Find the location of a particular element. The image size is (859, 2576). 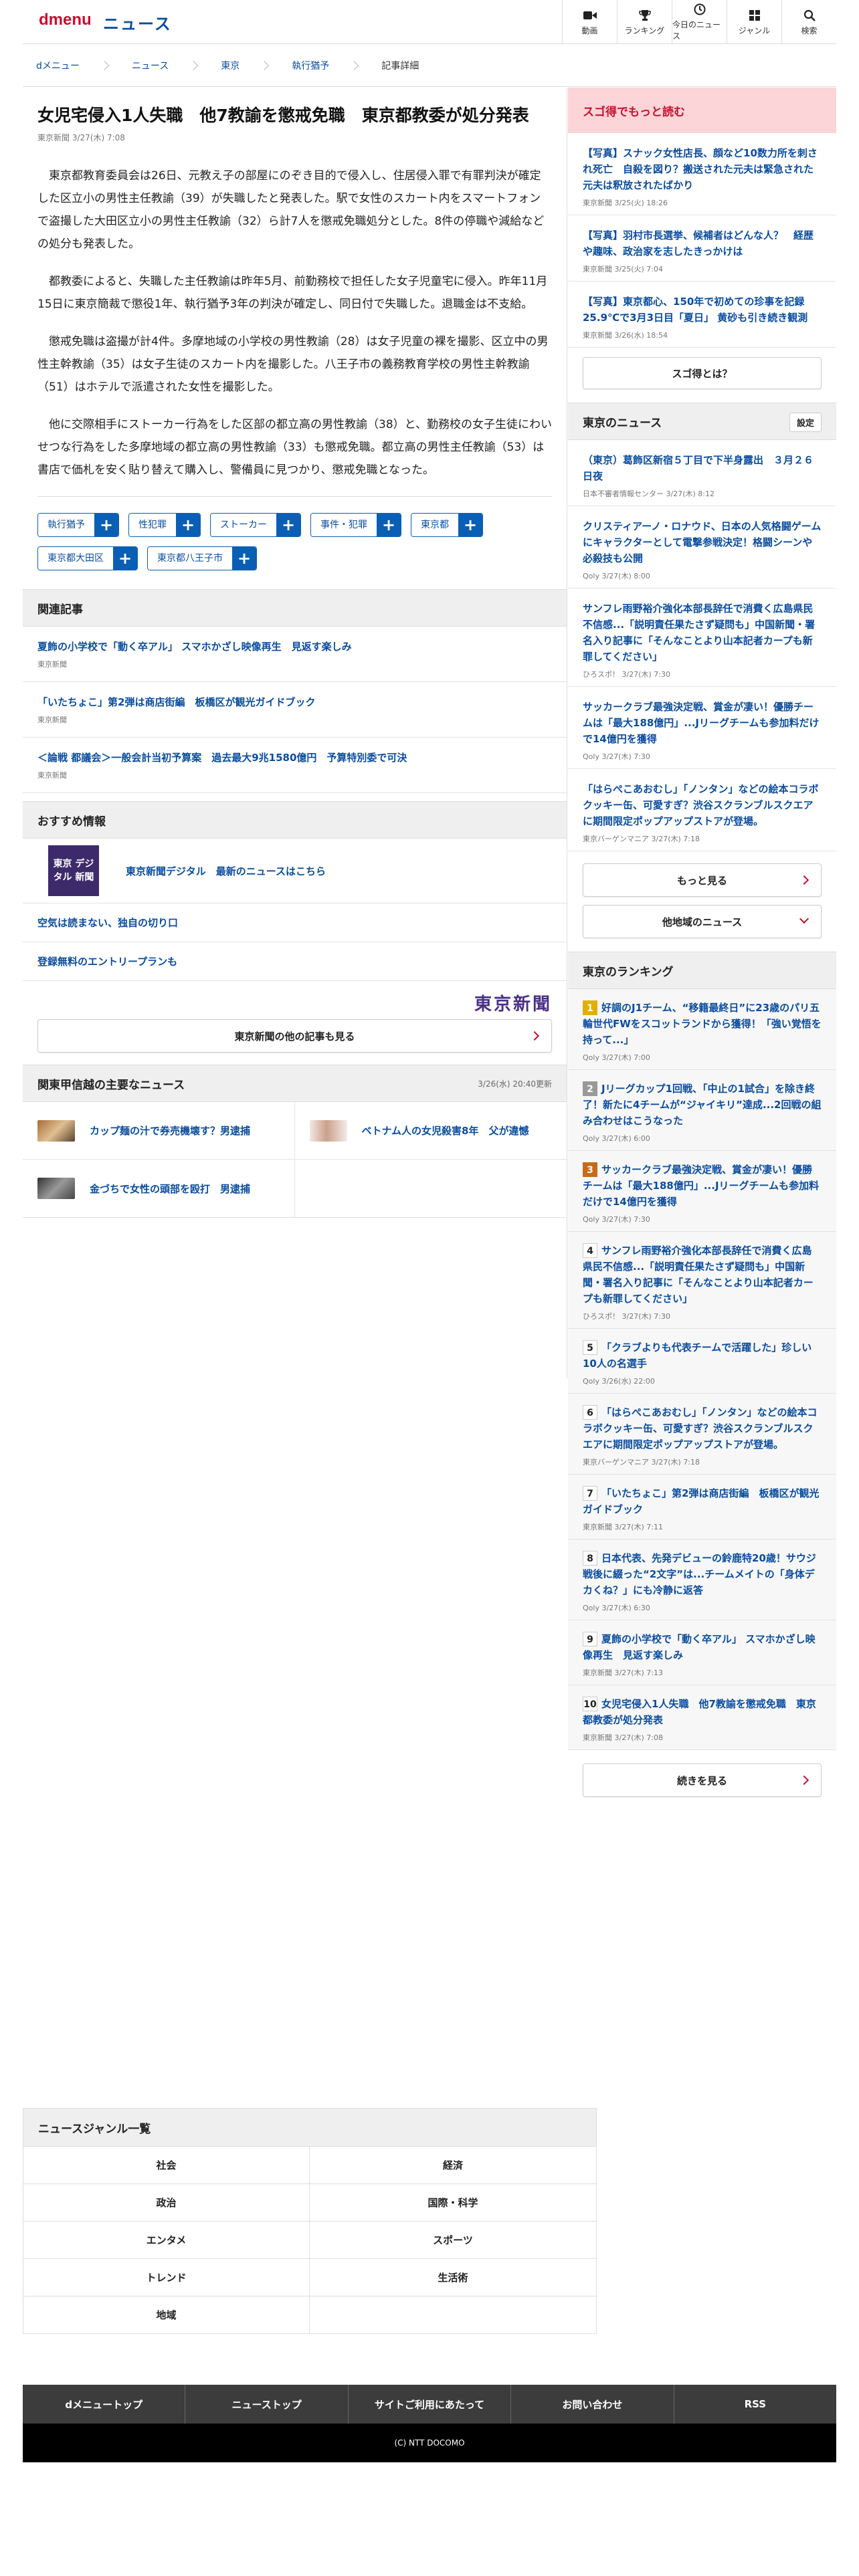

tag: ストーカー + is located at coordinates (256, 525).